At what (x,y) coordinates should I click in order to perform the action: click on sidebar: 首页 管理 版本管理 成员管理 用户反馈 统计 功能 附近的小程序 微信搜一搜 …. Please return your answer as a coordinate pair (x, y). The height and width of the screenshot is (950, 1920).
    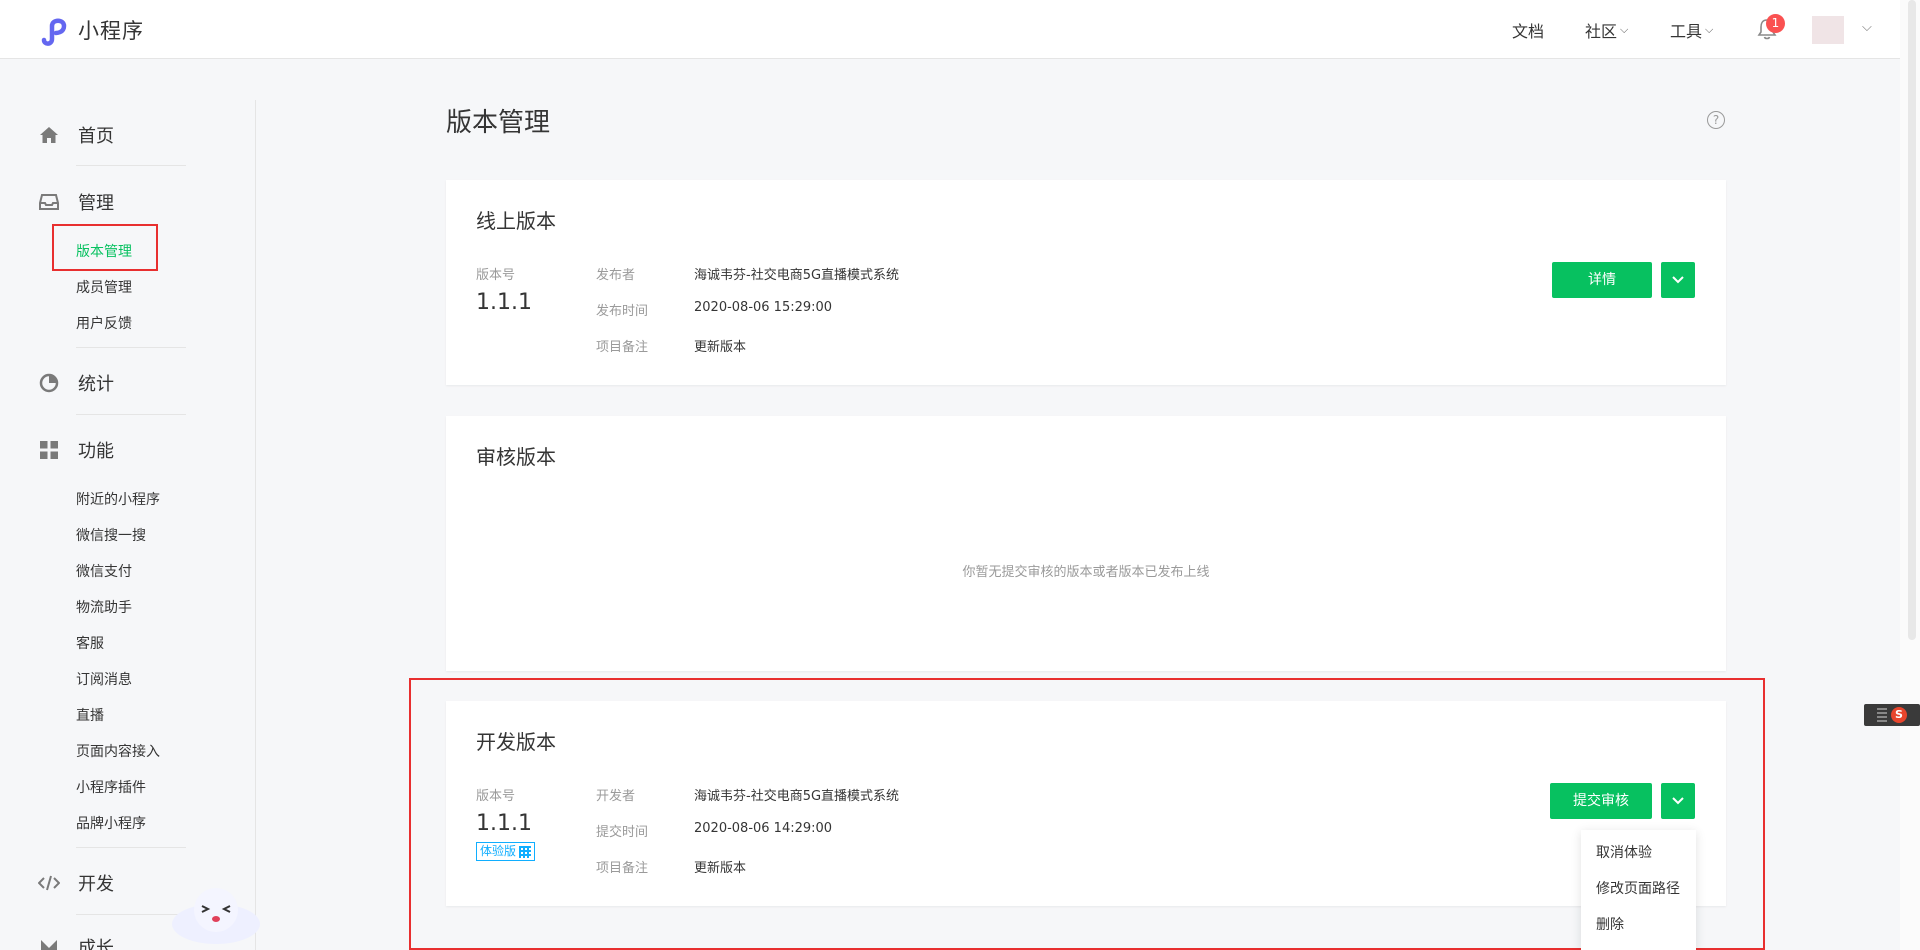
    Looking at the image, I should click on (128, 525).